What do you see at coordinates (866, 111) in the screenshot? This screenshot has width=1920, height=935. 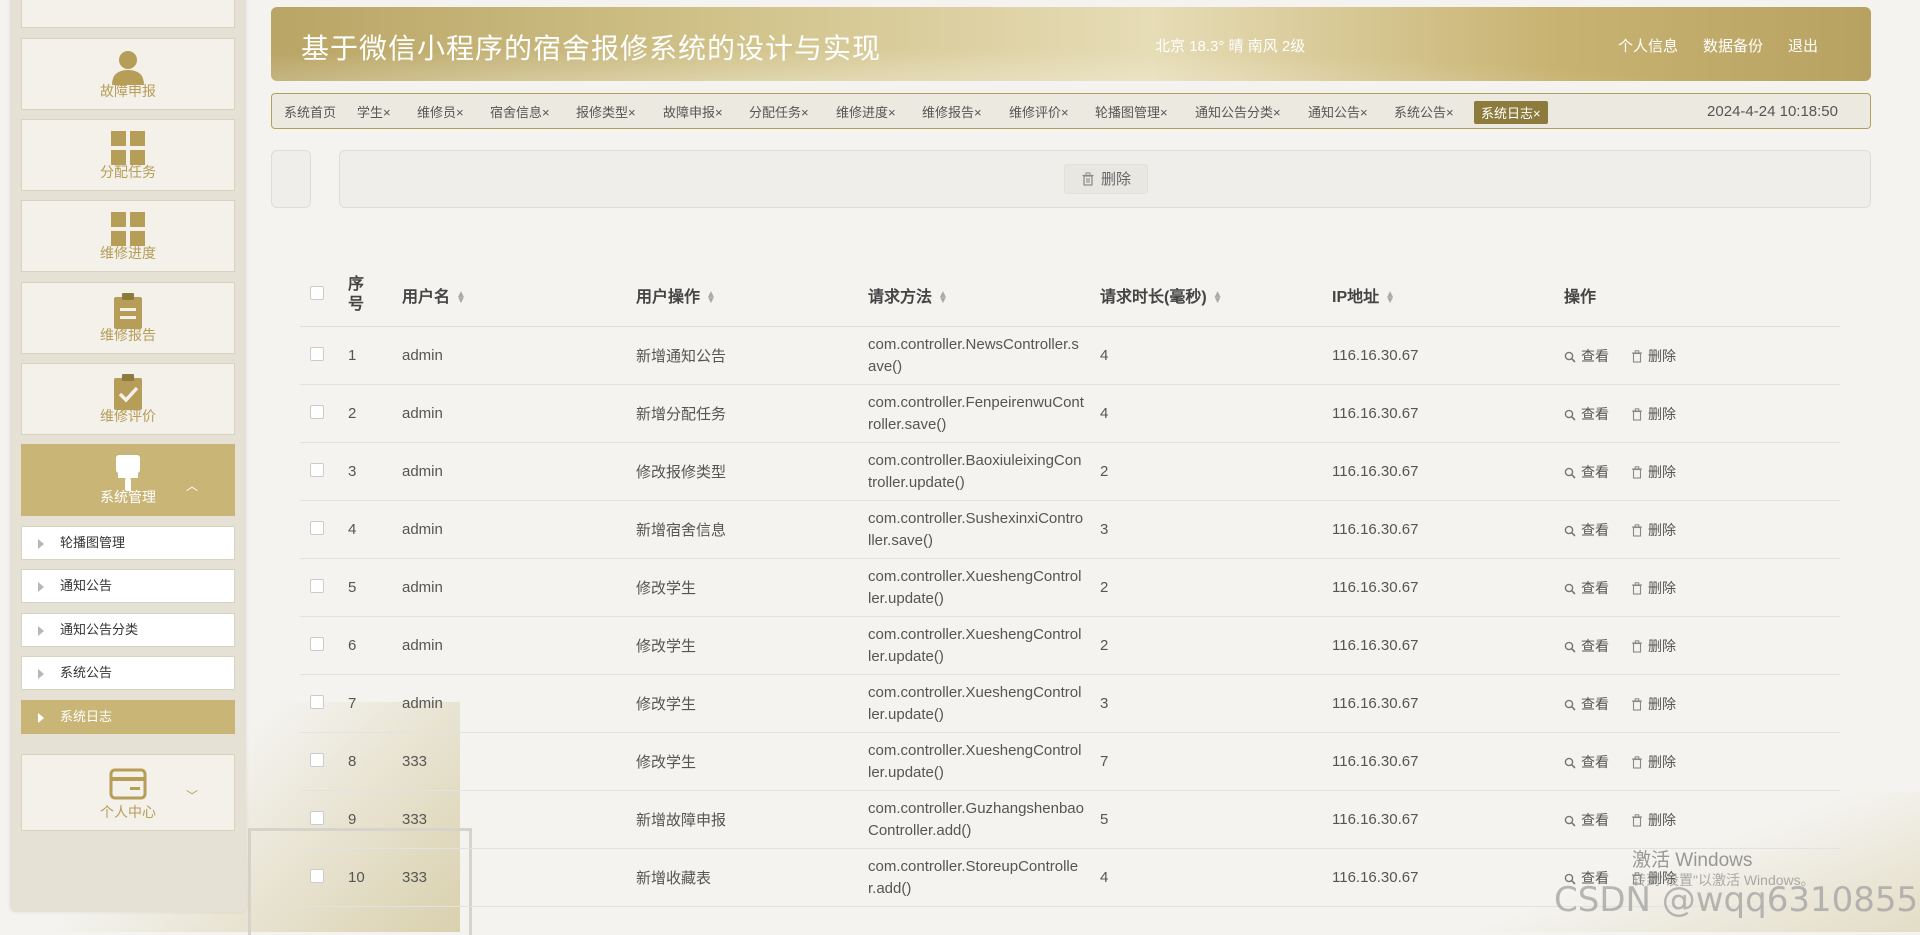 I see `tab-repair-progress: 维修进度×` at bounding box center [866, 111].